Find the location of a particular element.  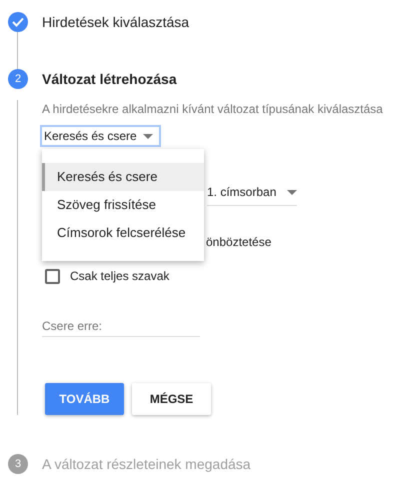

menu-item: Címsorok felcserélése is located at coordinates (123, 233).